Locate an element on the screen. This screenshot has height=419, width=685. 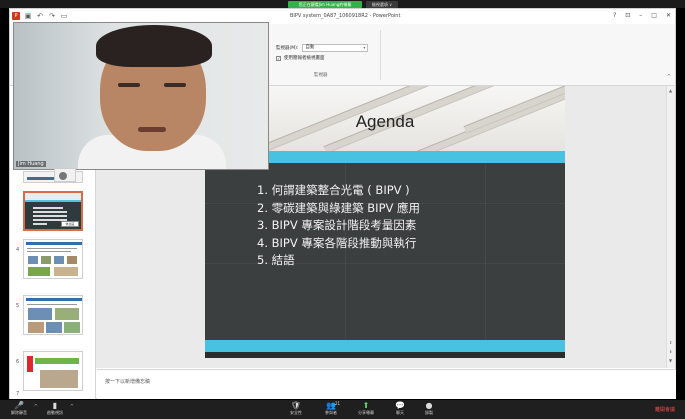
slide-footer-strip is located at coordinates (385, 355).